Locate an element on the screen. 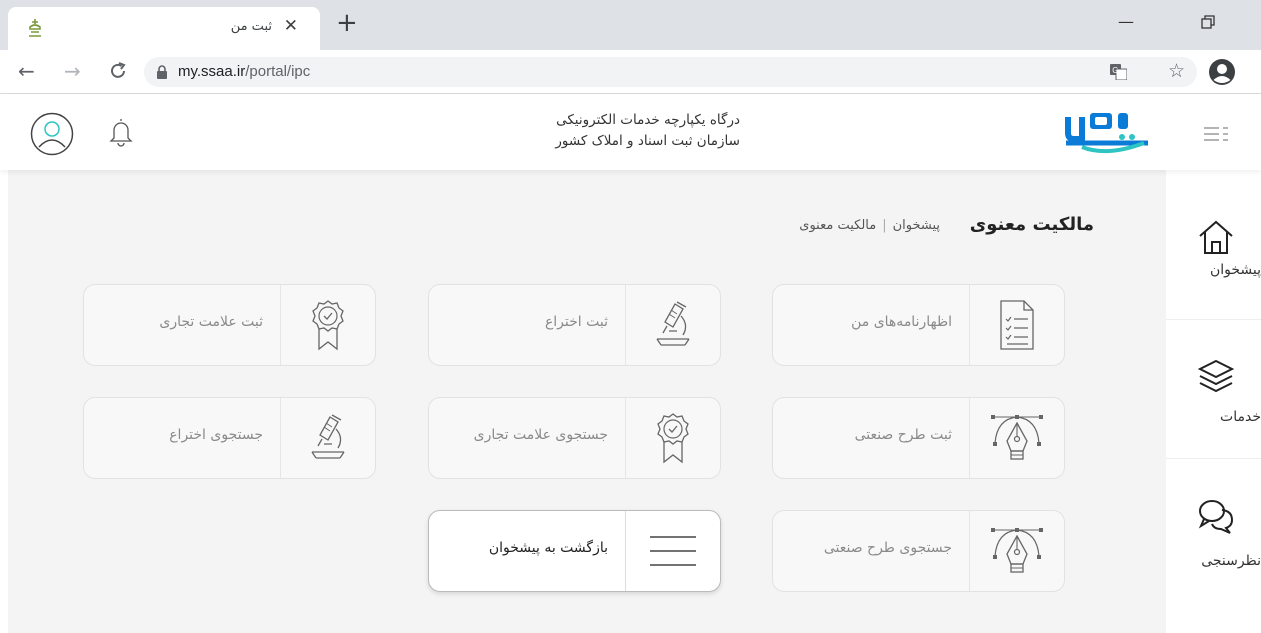  portal-title-line1: درگاه یکپارچه خدمات الکترونیکی is located at coordinates (648, 120).